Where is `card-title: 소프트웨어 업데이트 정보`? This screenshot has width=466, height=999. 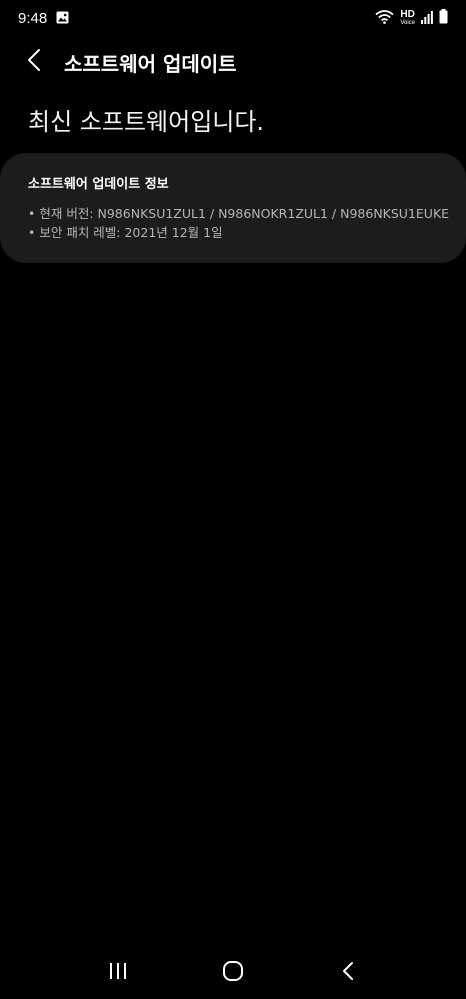 card-title: 소프트웨어 업데이트 정보 is located at coordinates (98, 184).